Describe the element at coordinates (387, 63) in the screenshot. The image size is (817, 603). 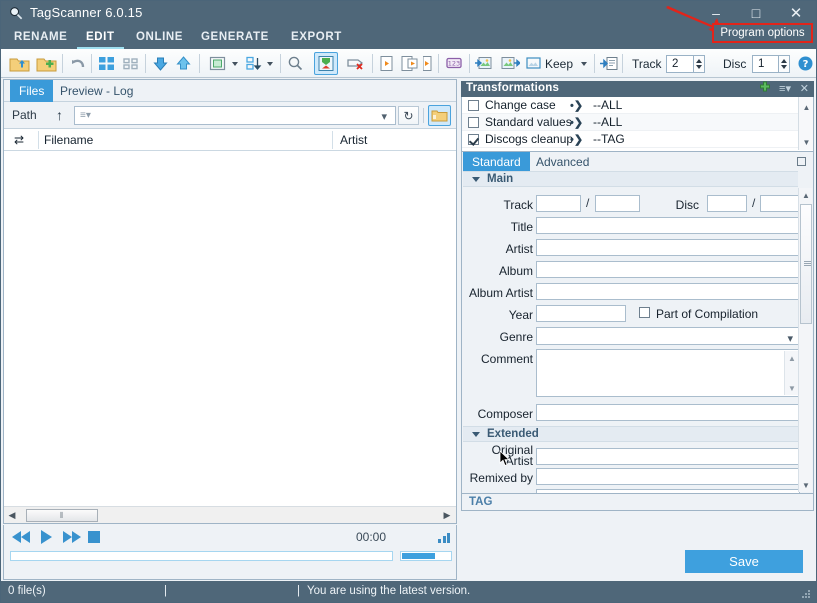
I see `playlist-icon` at that location.